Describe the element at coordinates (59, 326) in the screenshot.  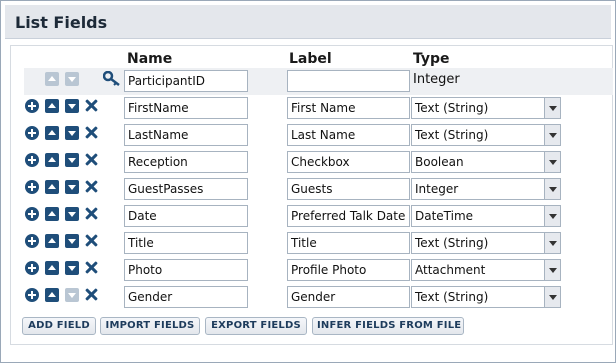
I see `add-field-button: ADD FIELD` at that location.